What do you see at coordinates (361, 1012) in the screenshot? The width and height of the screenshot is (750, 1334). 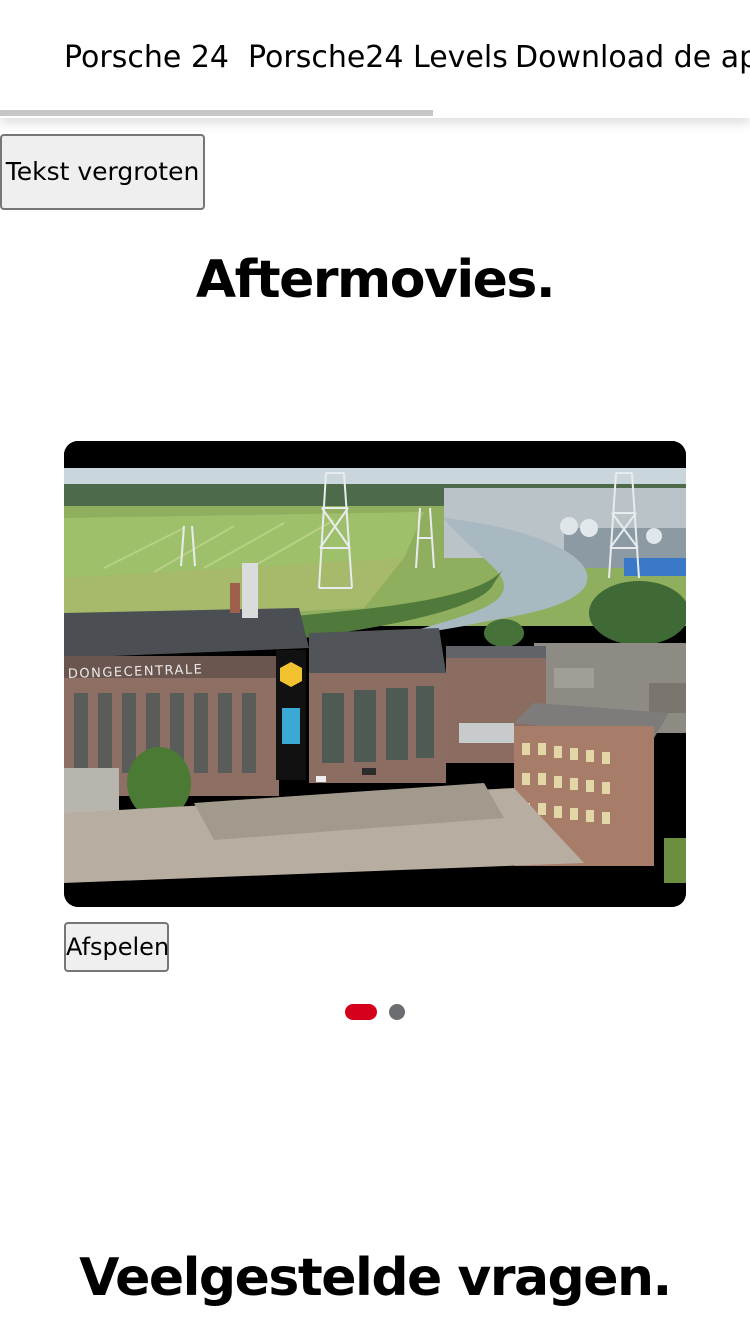 I see `carousel-dot-active` at bounding box center [361, 1012].